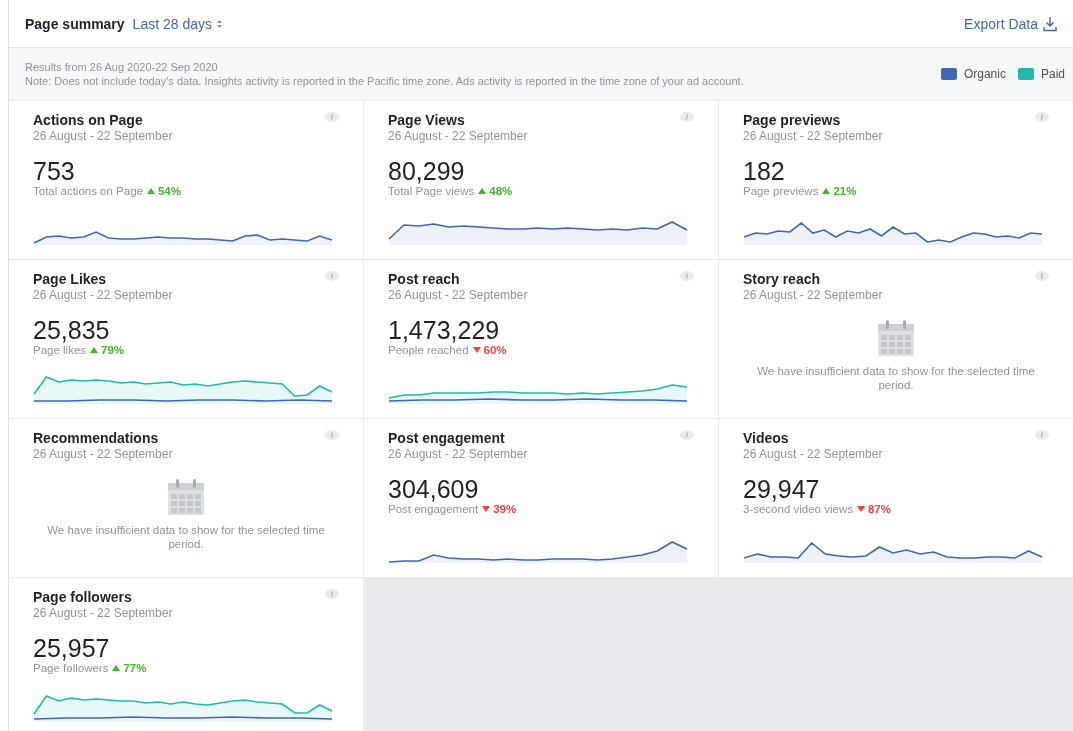 Image resolution: width=1073 pixels, height=731 pixels. Describe the element at coordinates (72, 330) in the screenshot. I see `metric-value: 25,835` at that location.